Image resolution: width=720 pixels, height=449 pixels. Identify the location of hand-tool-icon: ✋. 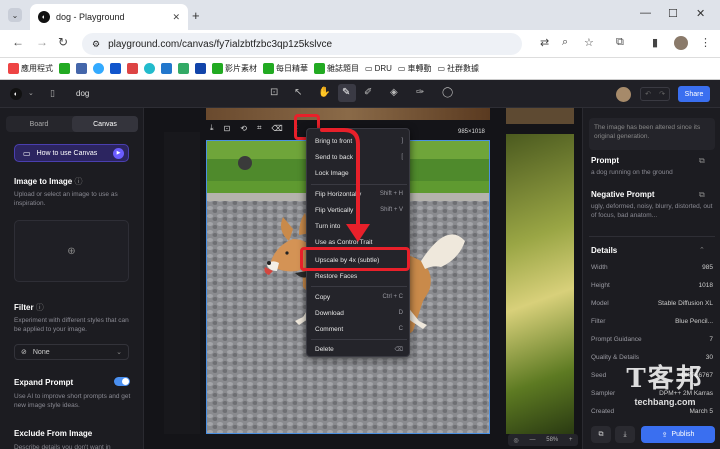
(324, 92).